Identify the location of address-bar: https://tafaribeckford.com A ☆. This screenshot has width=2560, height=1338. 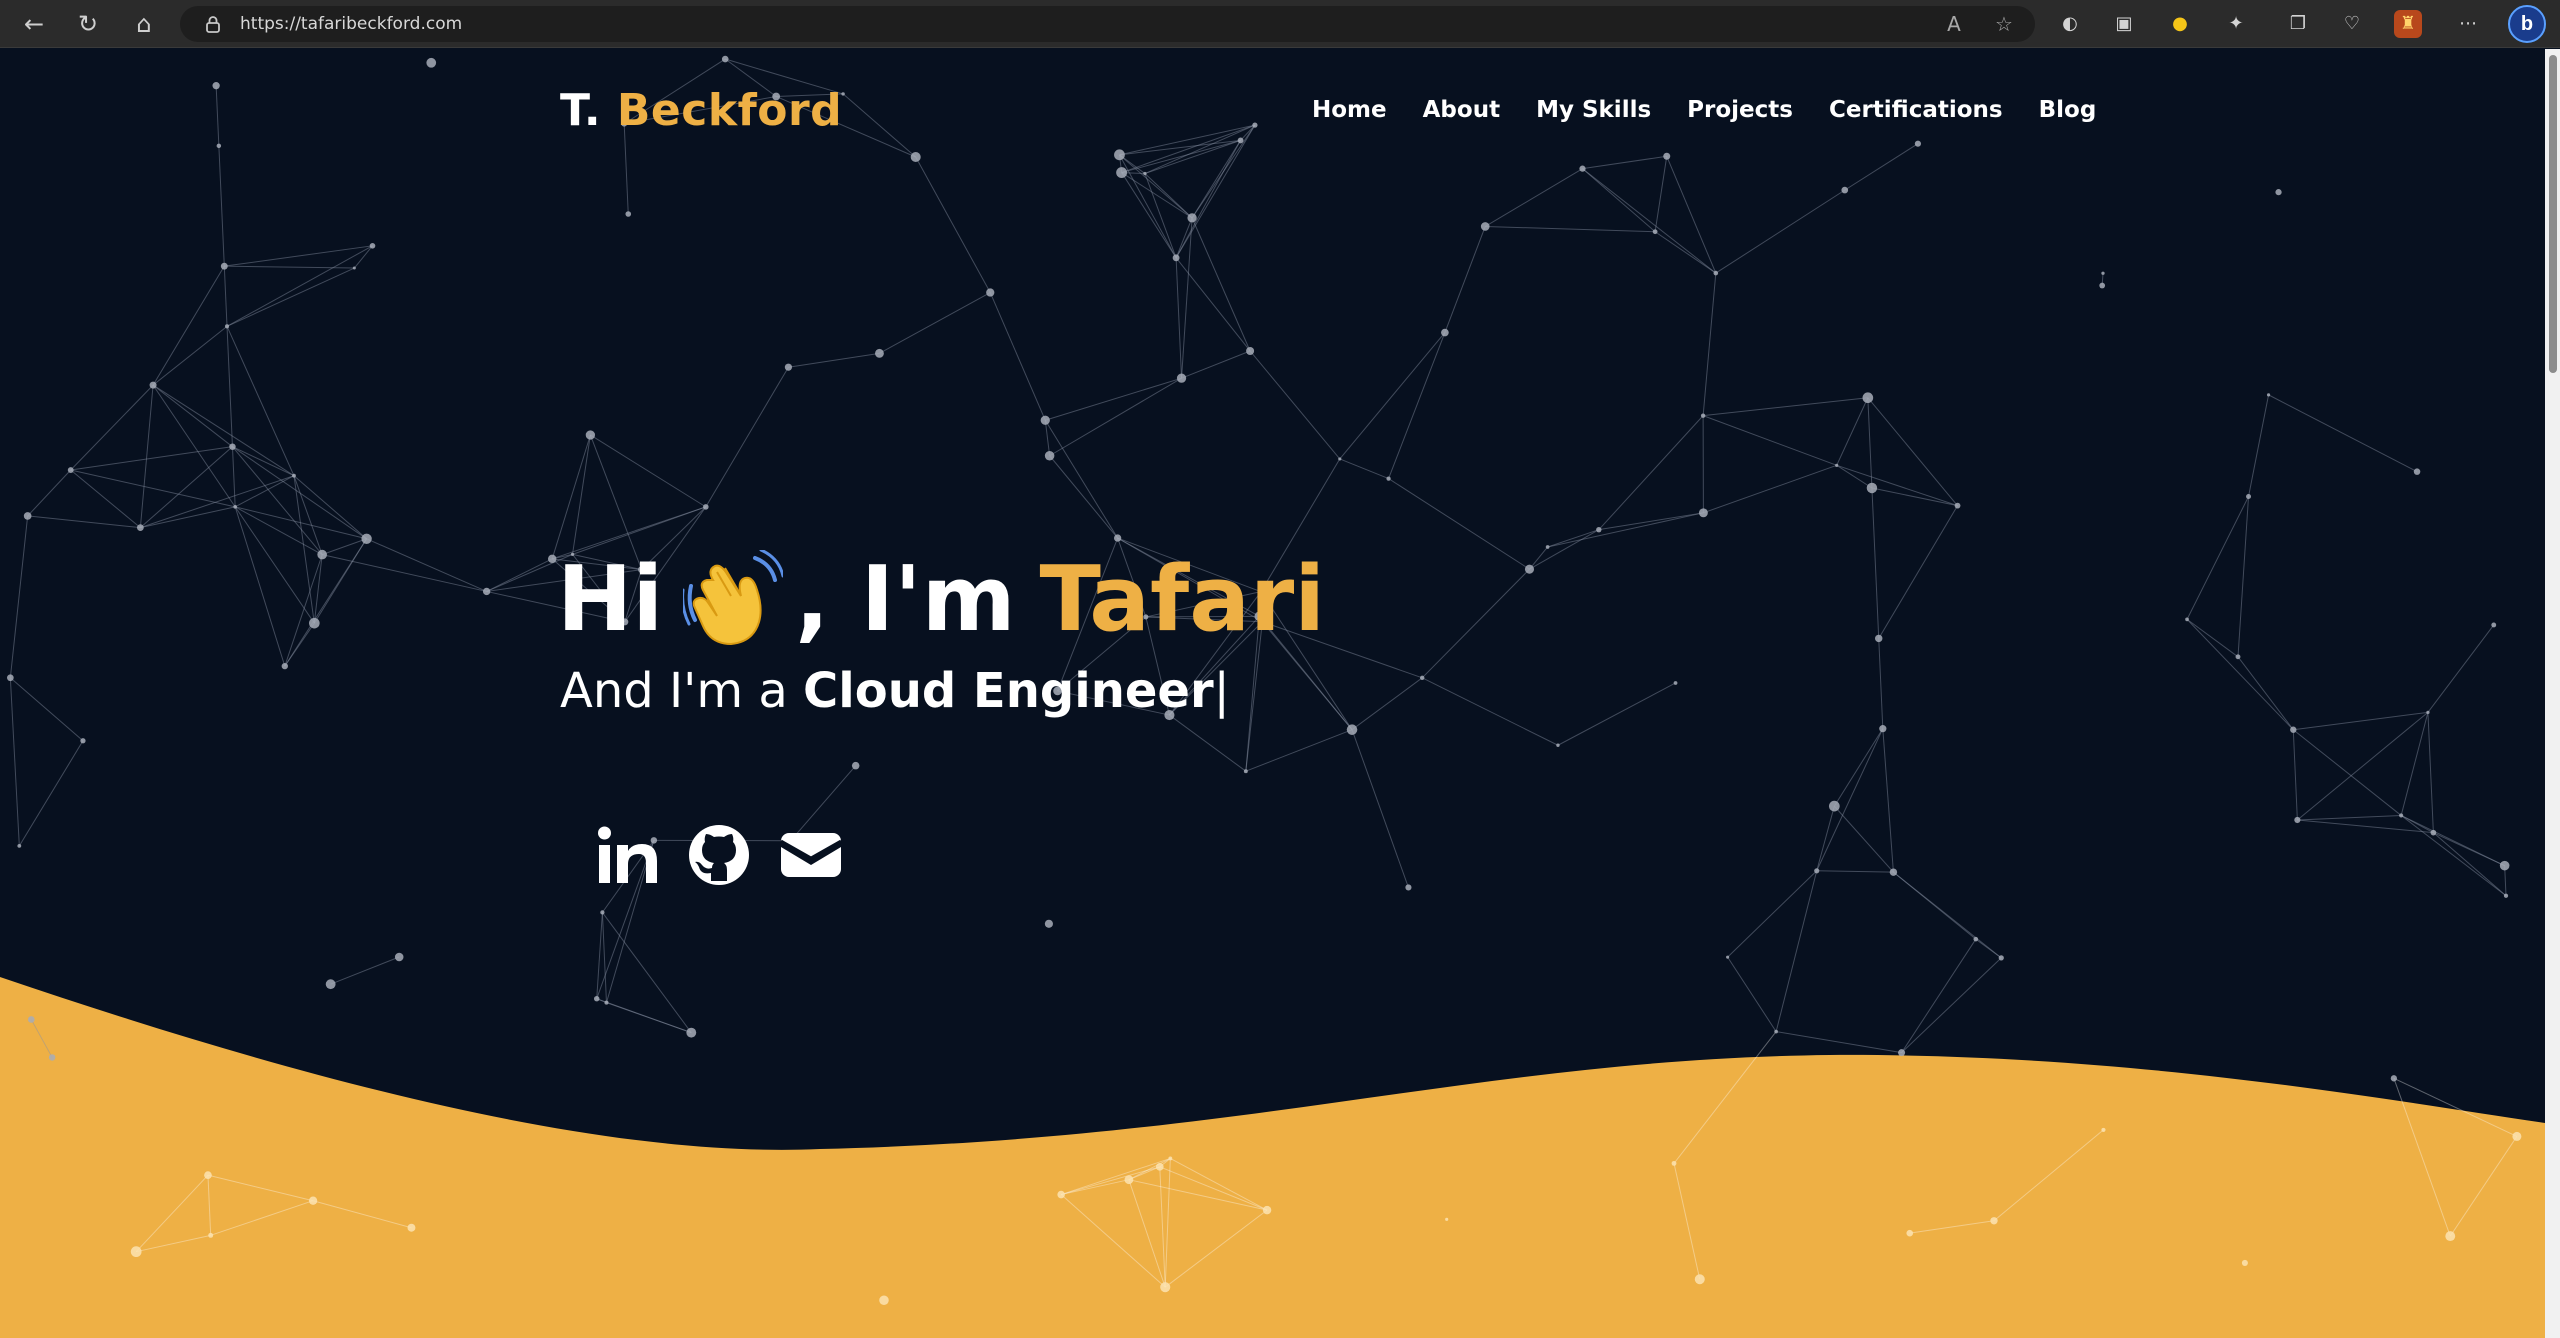
(1107, 24).